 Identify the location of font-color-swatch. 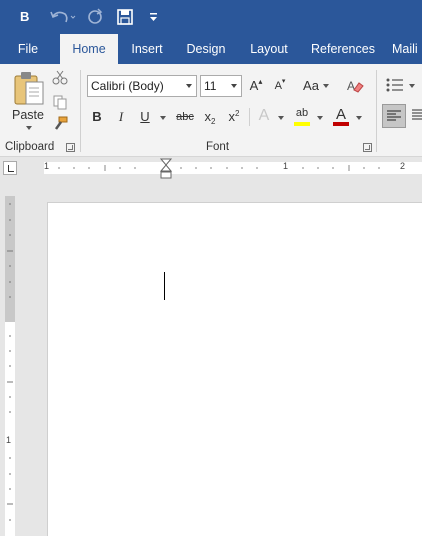
(341, 124).